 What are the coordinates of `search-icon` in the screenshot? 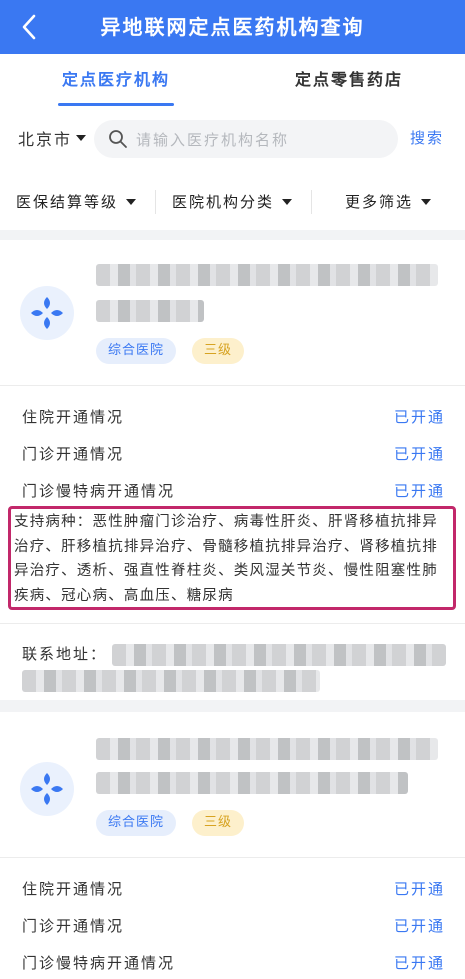 It's located at (118, 139).